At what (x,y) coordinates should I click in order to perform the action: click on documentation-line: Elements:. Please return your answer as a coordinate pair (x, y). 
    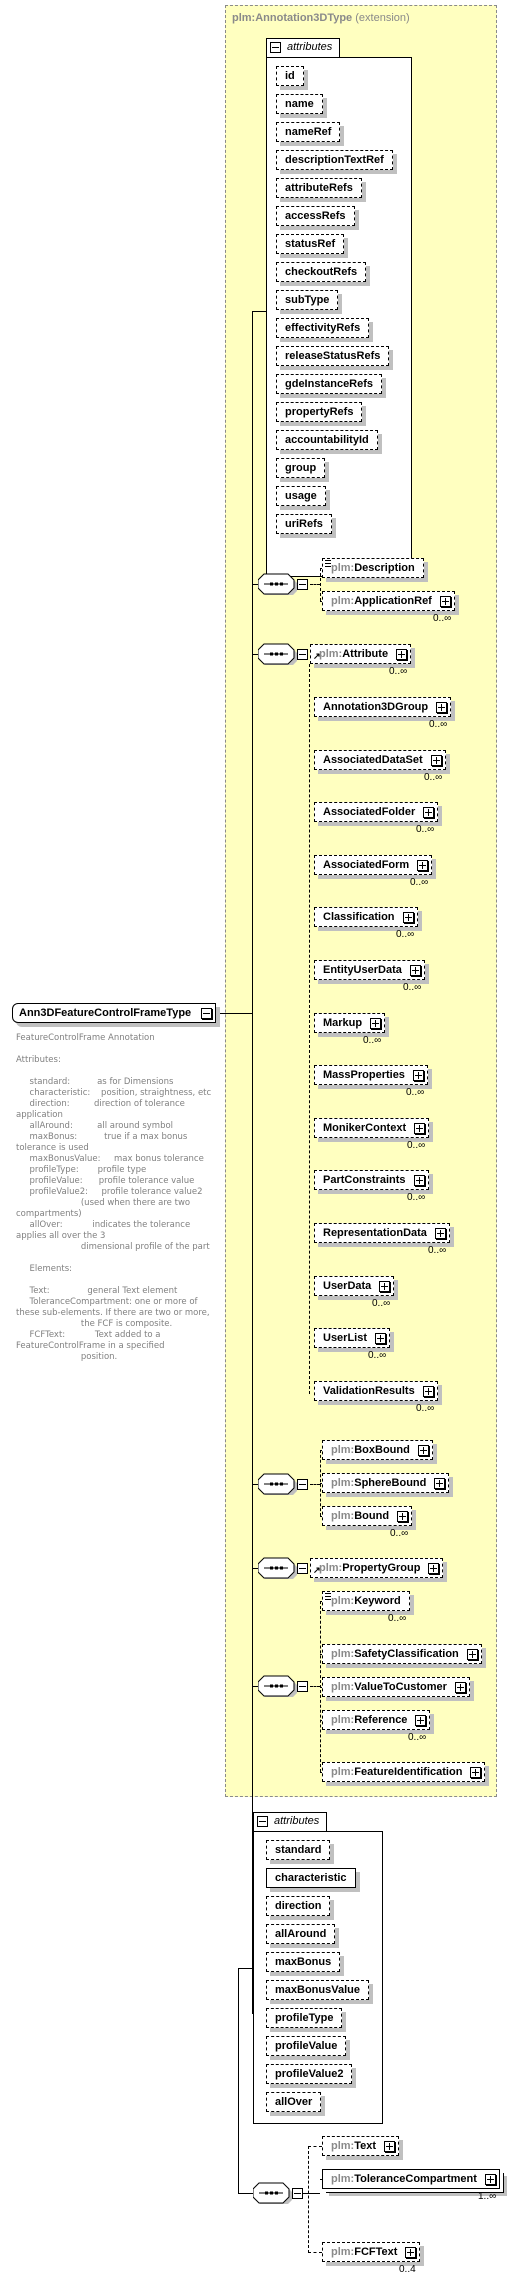
    Looking at the image, I should click on (44, 1269).